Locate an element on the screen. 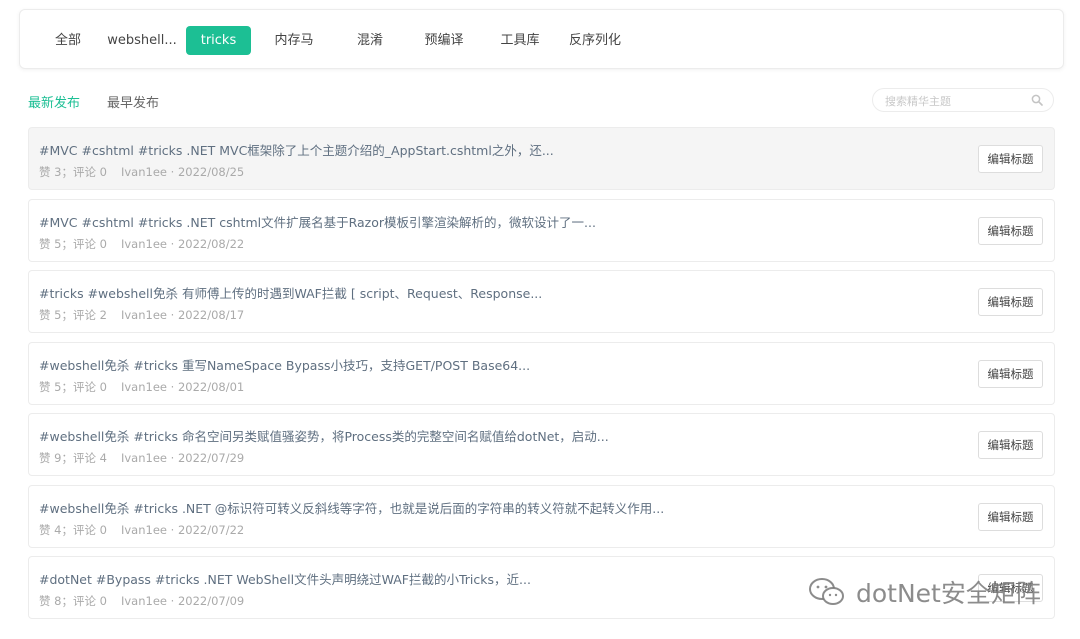 The width and height of the screenshot is (1080, 639). post-meta: 赞 5；评论 0 Ivan1ee · 2022/08/22 is located at coordinates (142, 243).